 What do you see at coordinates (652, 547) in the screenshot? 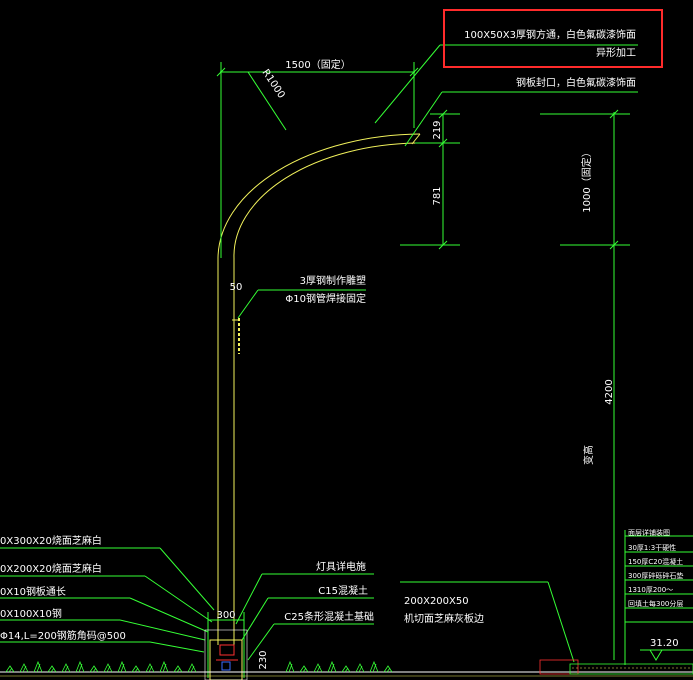
I see `legend-item-1: 30厚1:3干硬性` at bounding box center [652, 547].